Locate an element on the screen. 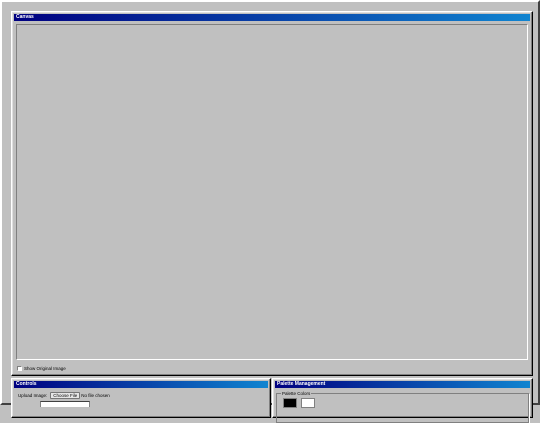  canvas-title: Canvas is located at coordinates (272, 17).